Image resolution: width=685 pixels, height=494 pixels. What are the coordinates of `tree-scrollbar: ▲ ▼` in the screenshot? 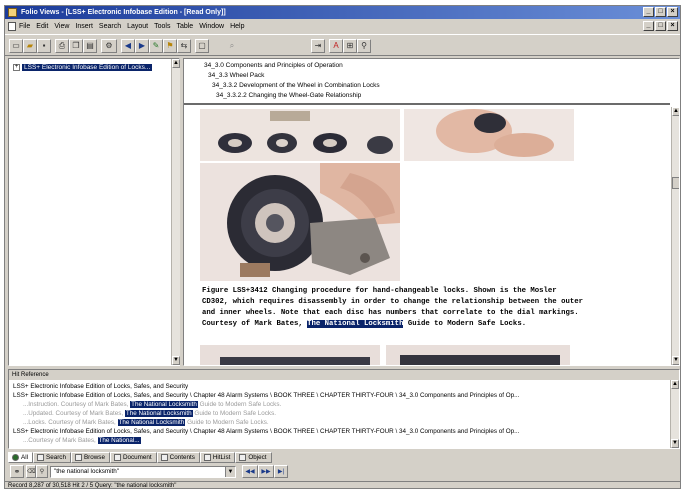 It's located at (175, 212).